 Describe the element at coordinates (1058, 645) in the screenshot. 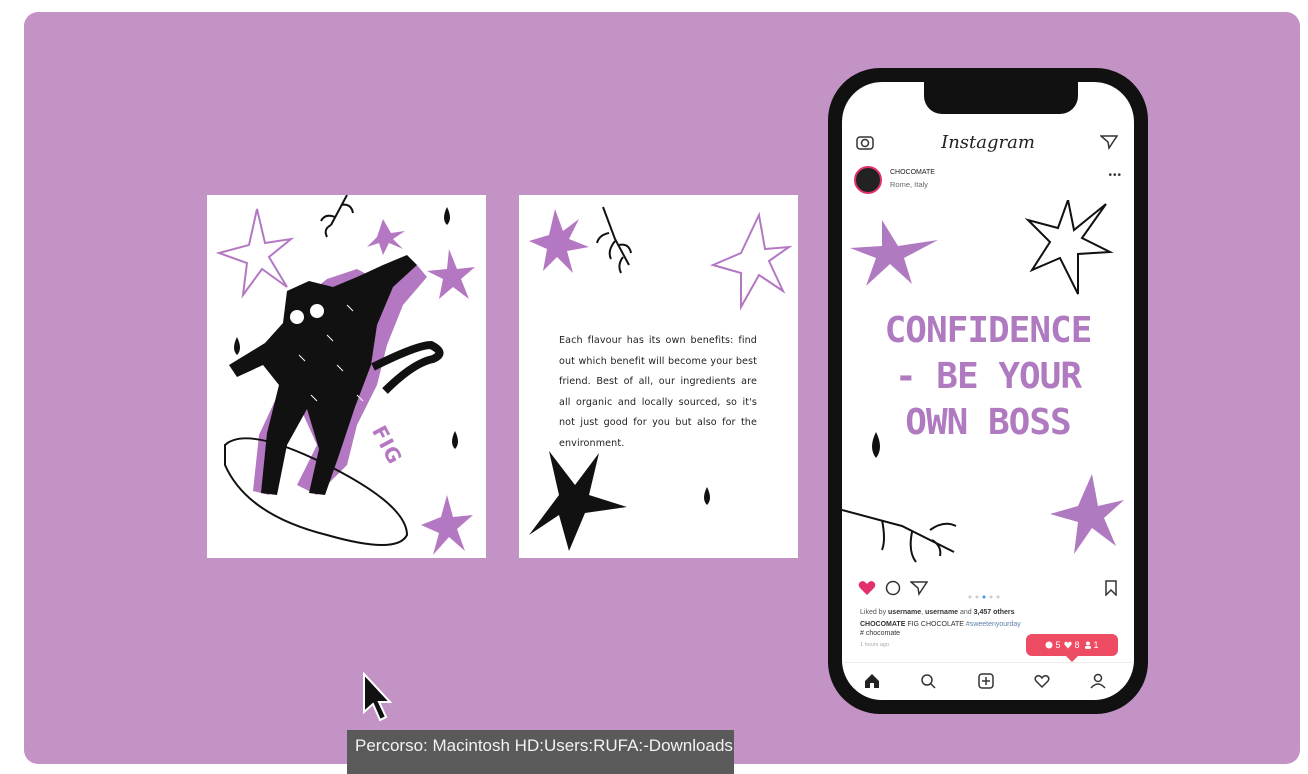

I see `notif-comments-count: 5` at that location.